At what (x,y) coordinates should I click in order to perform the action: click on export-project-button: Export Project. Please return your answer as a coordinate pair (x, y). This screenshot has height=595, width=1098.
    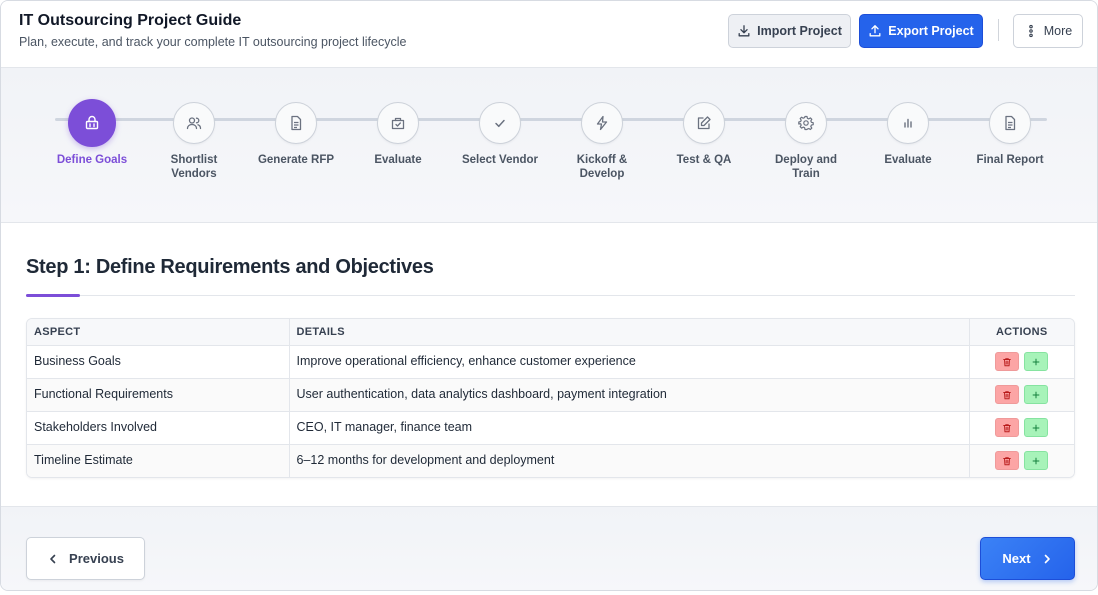
    Looking at the image, I should click on (921, 31).